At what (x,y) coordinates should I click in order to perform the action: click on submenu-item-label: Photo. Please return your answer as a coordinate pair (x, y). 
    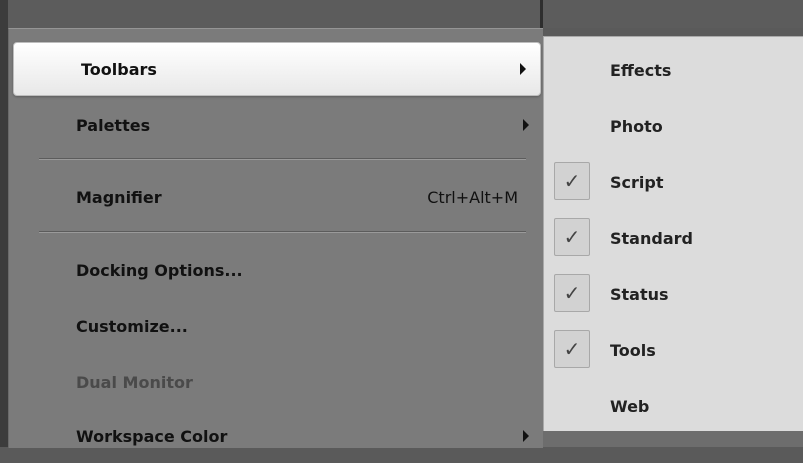
    Looking at the image, I should click on (636, 126).